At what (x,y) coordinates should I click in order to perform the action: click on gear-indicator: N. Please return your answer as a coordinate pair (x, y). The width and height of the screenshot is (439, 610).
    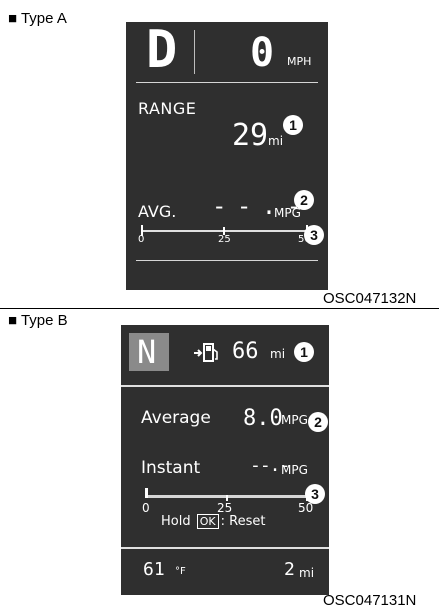
    Looking at the image, I should click on (147, 352).